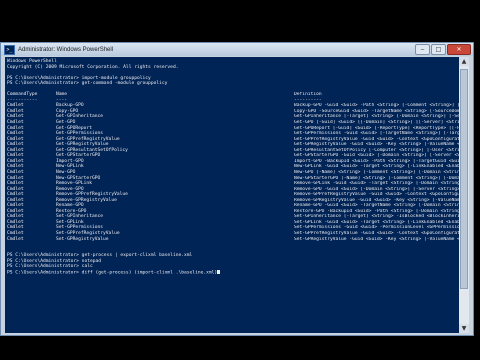 The image size is (480, 360). I want to click on arrow-up-icon: ▲, so click(464, 61).